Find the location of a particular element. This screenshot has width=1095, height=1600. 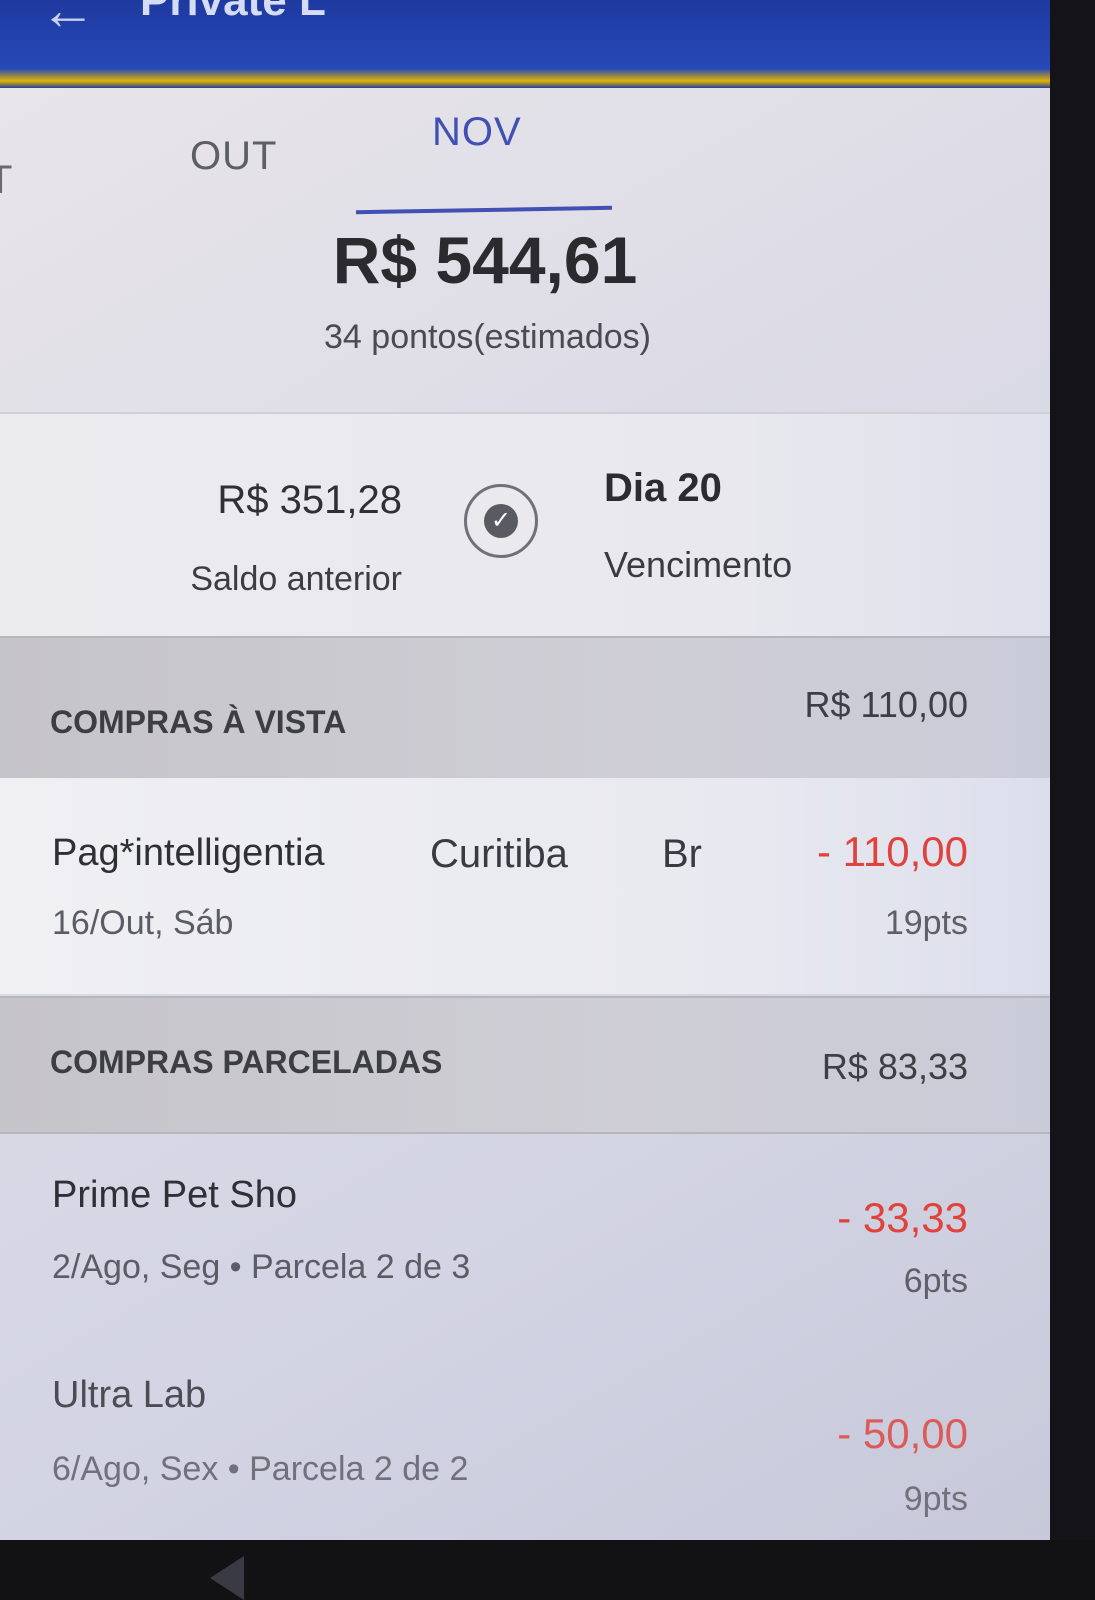

transaction-merchant: Pag*intelligentia is located at coordinates (188, 853).